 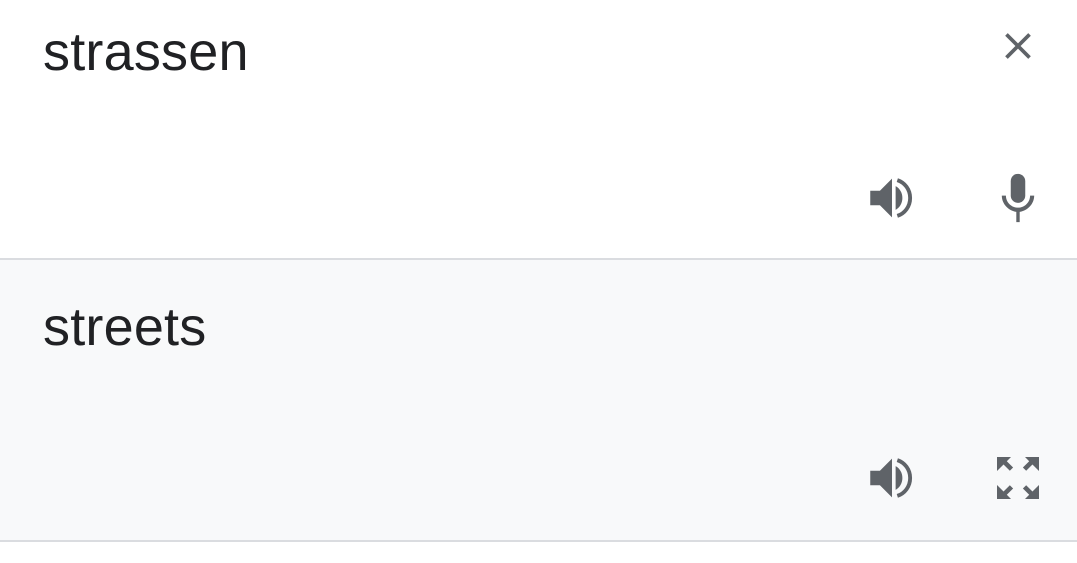 I want to click on voice-input-button, so click(x=1018, y=198).